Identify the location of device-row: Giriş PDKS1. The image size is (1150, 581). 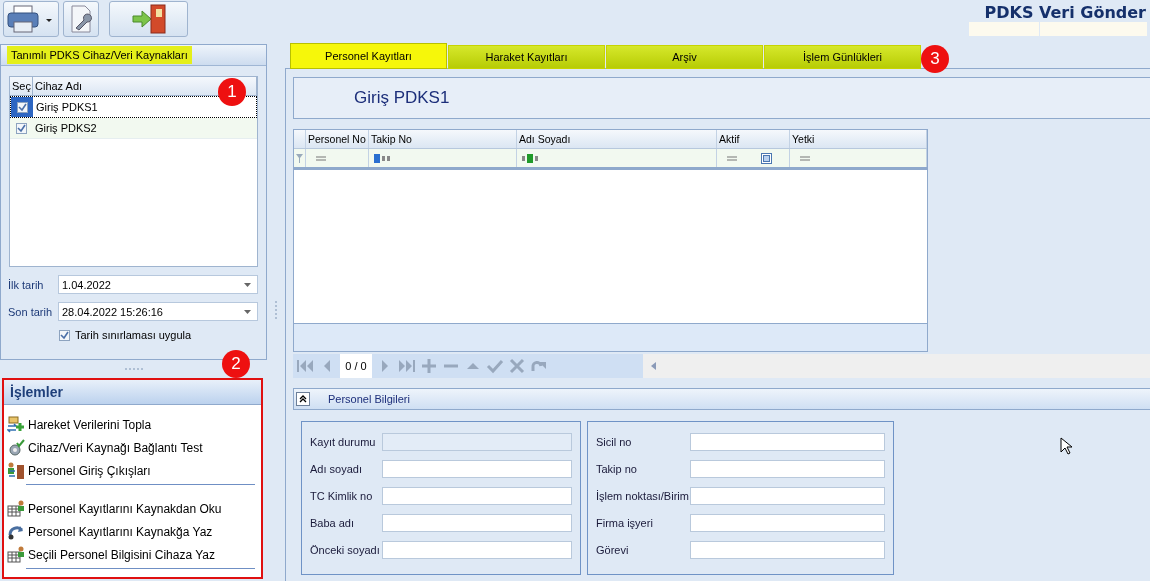
(133, 107).